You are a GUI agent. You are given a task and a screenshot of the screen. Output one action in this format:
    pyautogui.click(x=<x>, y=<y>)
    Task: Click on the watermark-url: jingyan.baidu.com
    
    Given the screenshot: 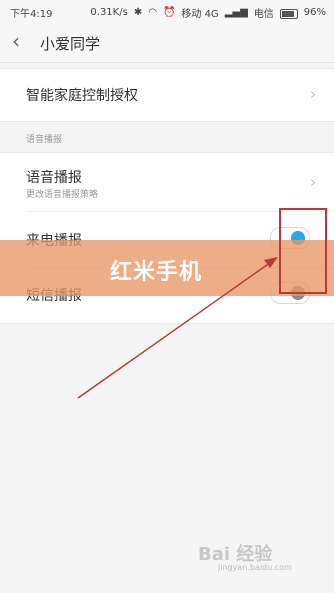 What is the action you would take?
    pyautogui.click(x=255, y=567)
    